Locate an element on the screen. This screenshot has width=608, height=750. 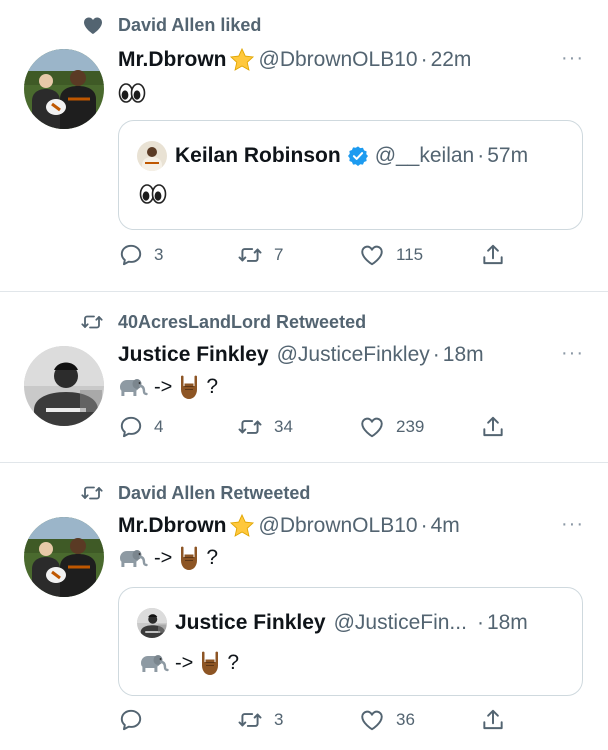
quote-author-handle: @__keilan is located at coordinates (424, 155).